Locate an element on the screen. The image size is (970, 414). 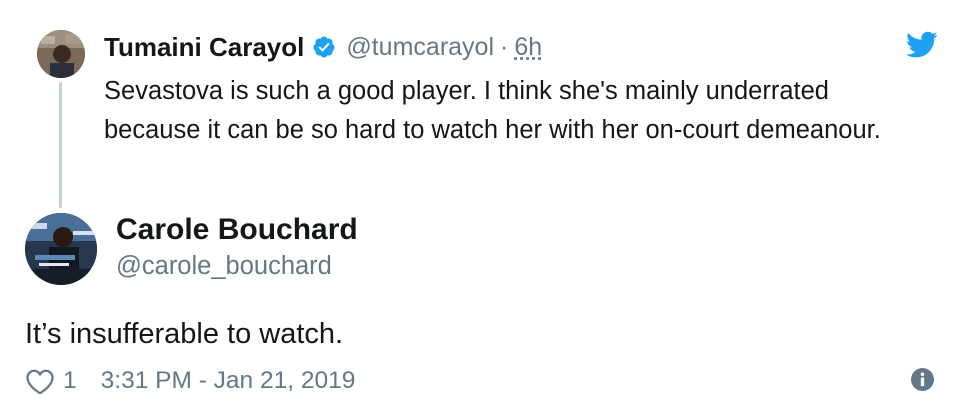
heart-icon is located at coordinates (40, 381).